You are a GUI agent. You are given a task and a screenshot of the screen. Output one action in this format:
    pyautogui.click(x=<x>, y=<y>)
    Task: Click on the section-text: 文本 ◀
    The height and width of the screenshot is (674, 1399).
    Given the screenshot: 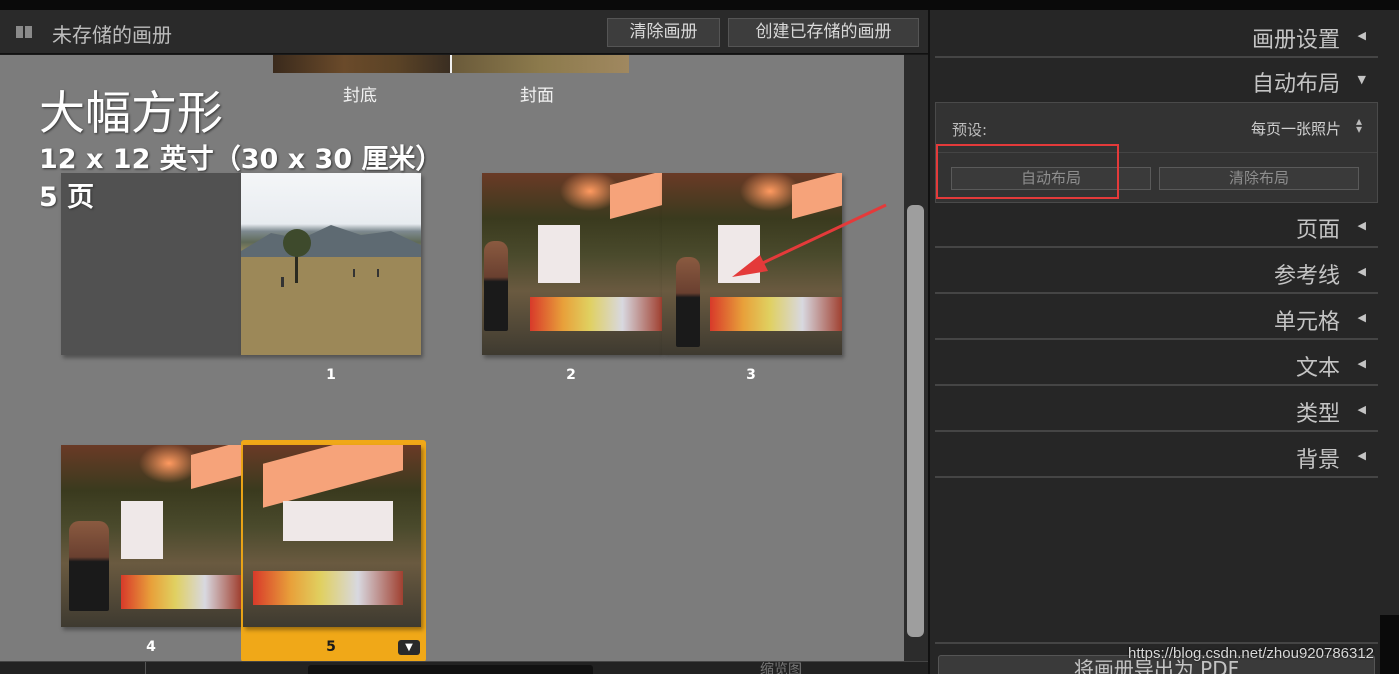 What is the action you would take?
    pyautogui.click(x=1156, y=364)
    